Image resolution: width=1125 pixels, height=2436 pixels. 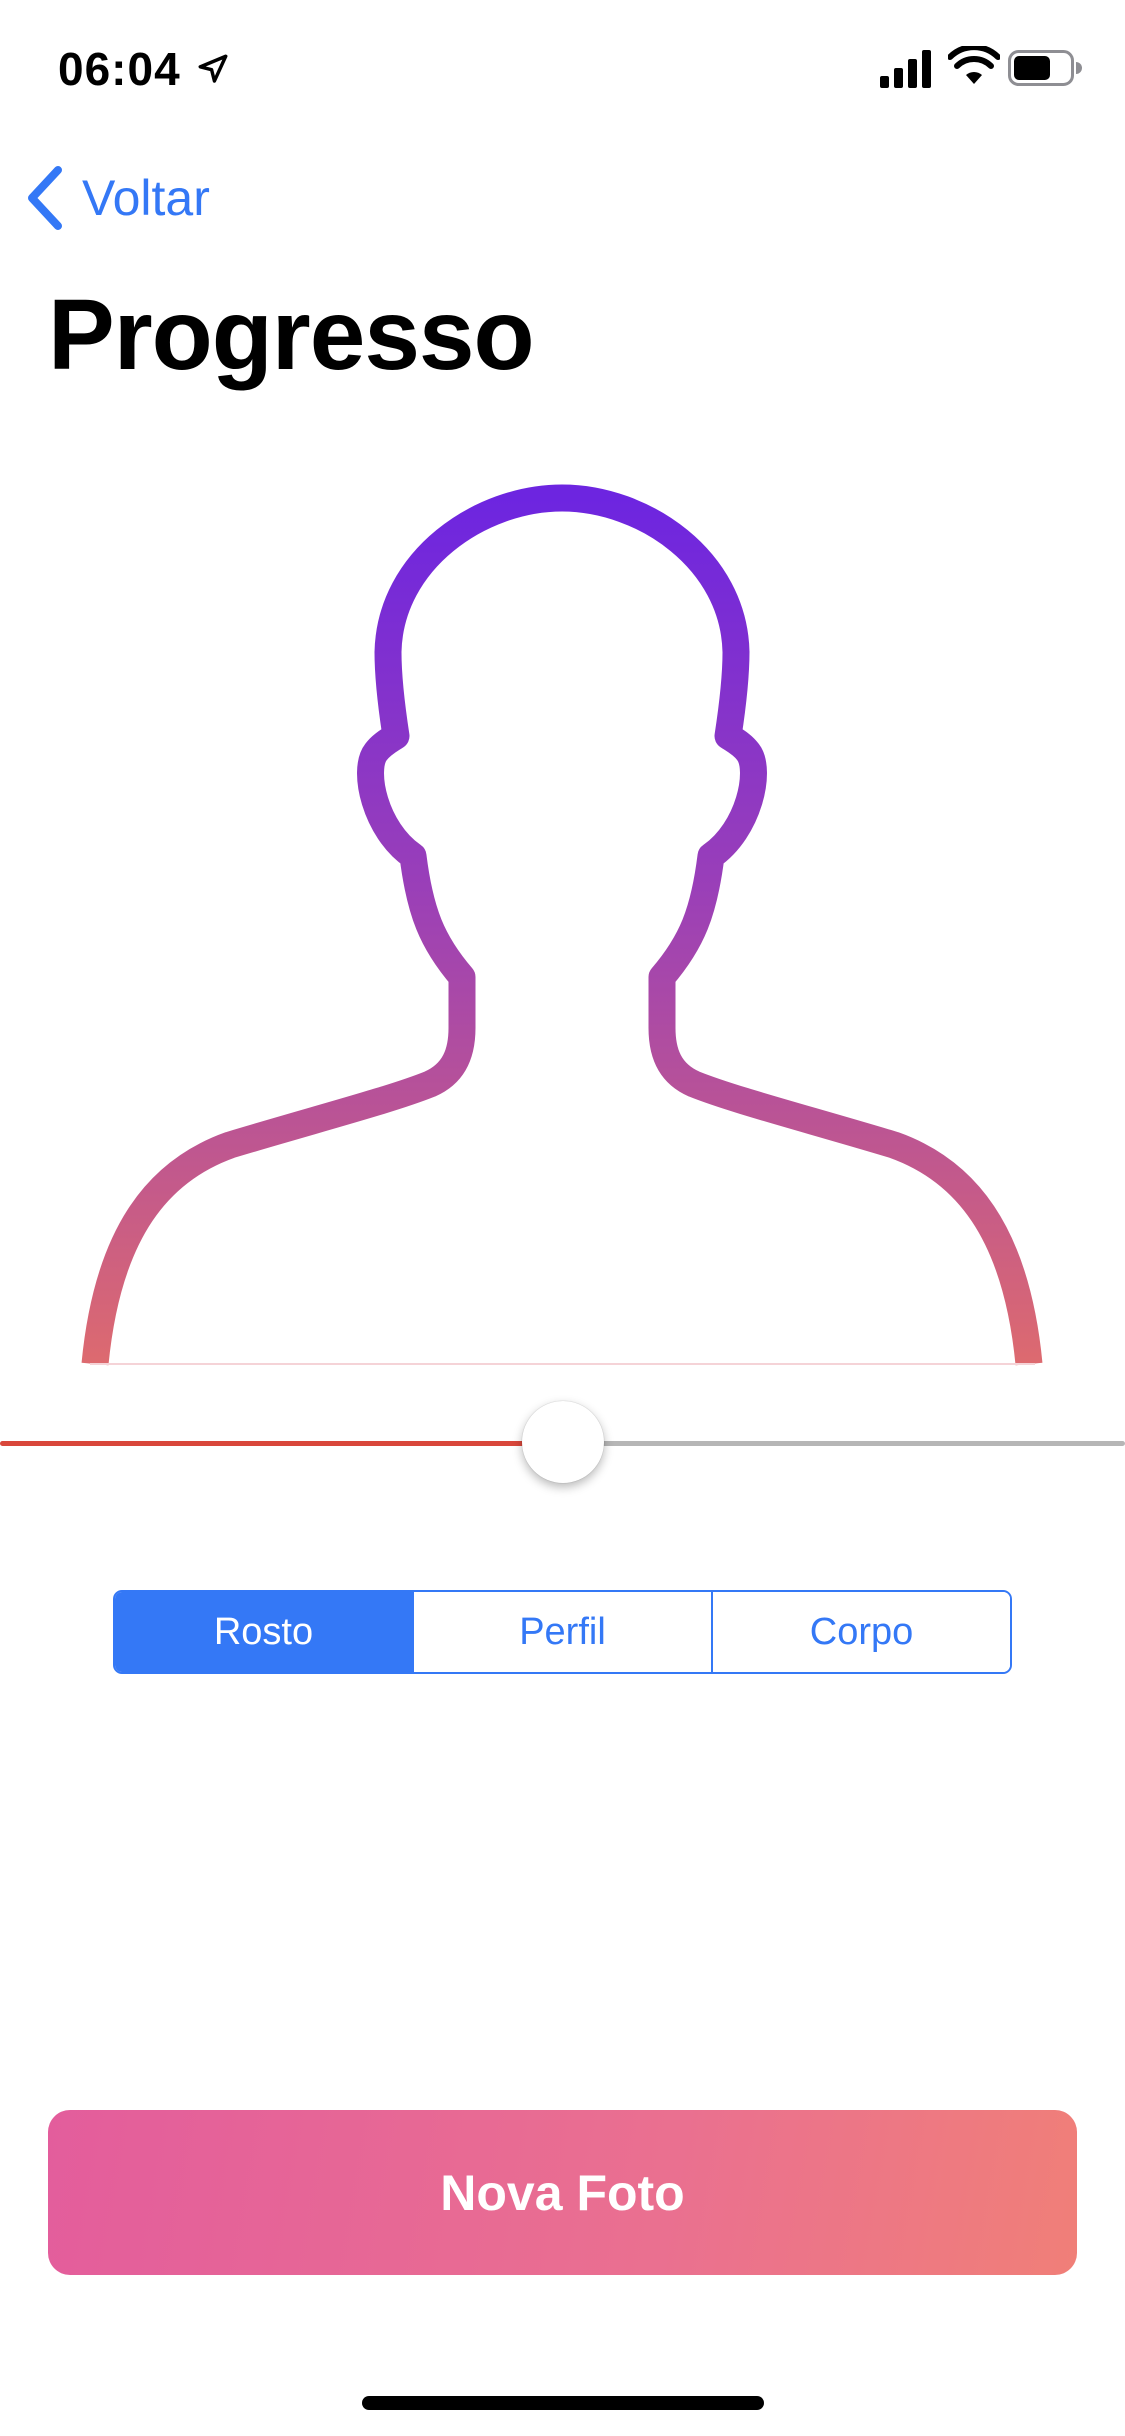 What do you see at coordinates (562, 2192) in the screenshot?
I see `new-photo-button: Nova Foto` at bounding box center [562, 2192].